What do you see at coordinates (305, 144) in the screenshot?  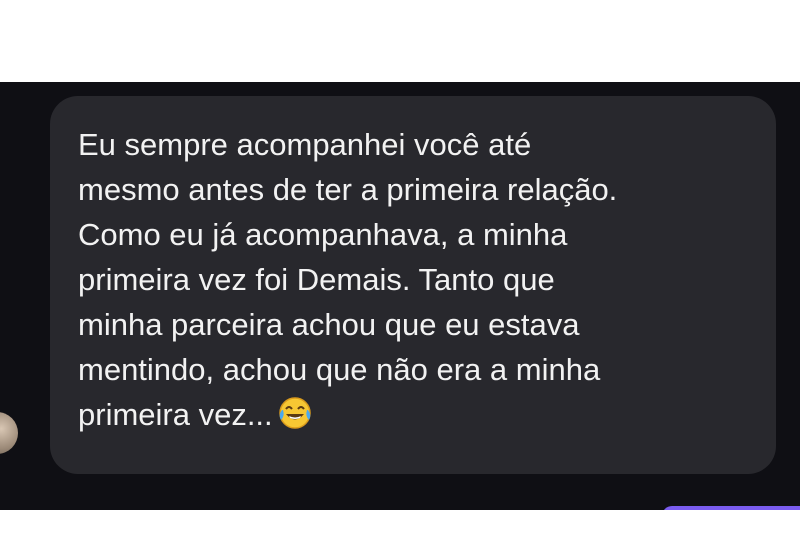 I see `message-line-1: Eu sempre acompanhei você até` at bounding box center [305, 144].